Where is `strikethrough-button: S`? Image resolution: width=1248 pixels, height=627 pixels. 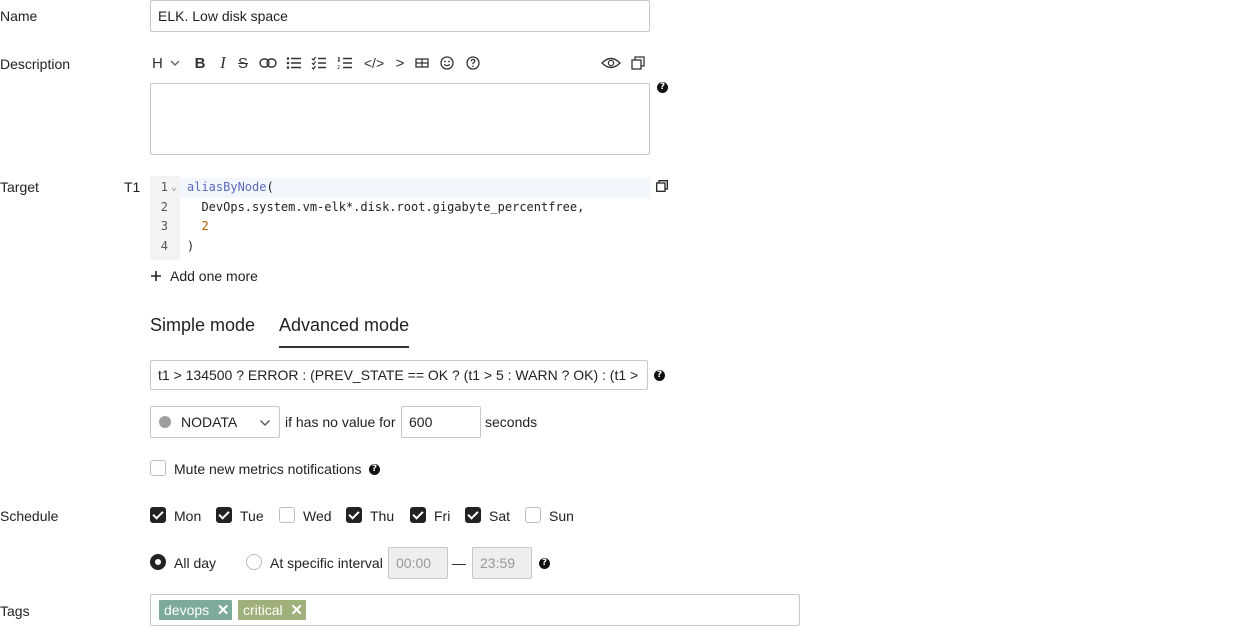
strikethrough-button: S is located at coordinates (243, 63).